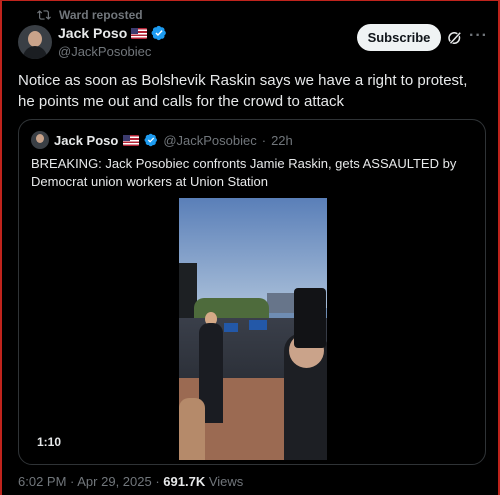 The height and width of the screenshot is (495, 500). Describe the element at coordinates (226, 481) in the screenshot. I see `views-label: Views` at that location.